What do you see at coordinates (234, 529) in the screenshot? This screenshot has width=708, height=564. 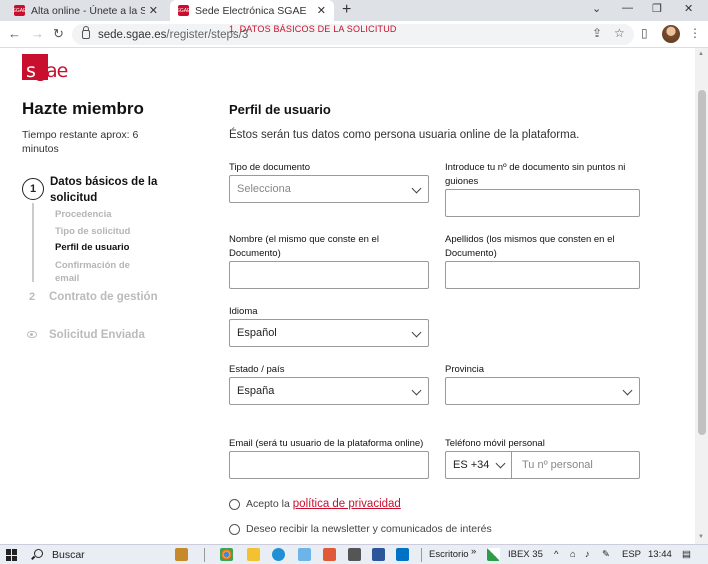 I see `newsletter-radio` at bounding box center [234, 529].